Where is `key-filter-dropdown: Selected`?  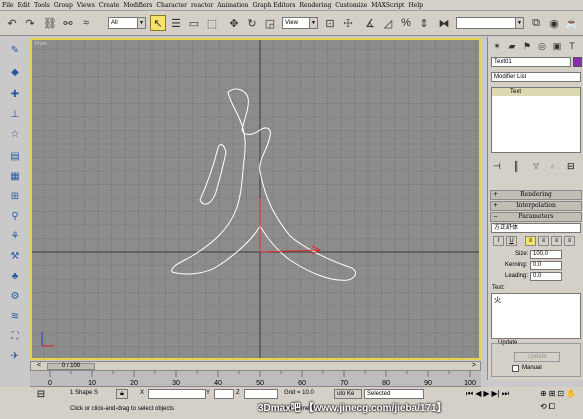 key-filter-dropdown: Selected is located at coordinates (394, 394).